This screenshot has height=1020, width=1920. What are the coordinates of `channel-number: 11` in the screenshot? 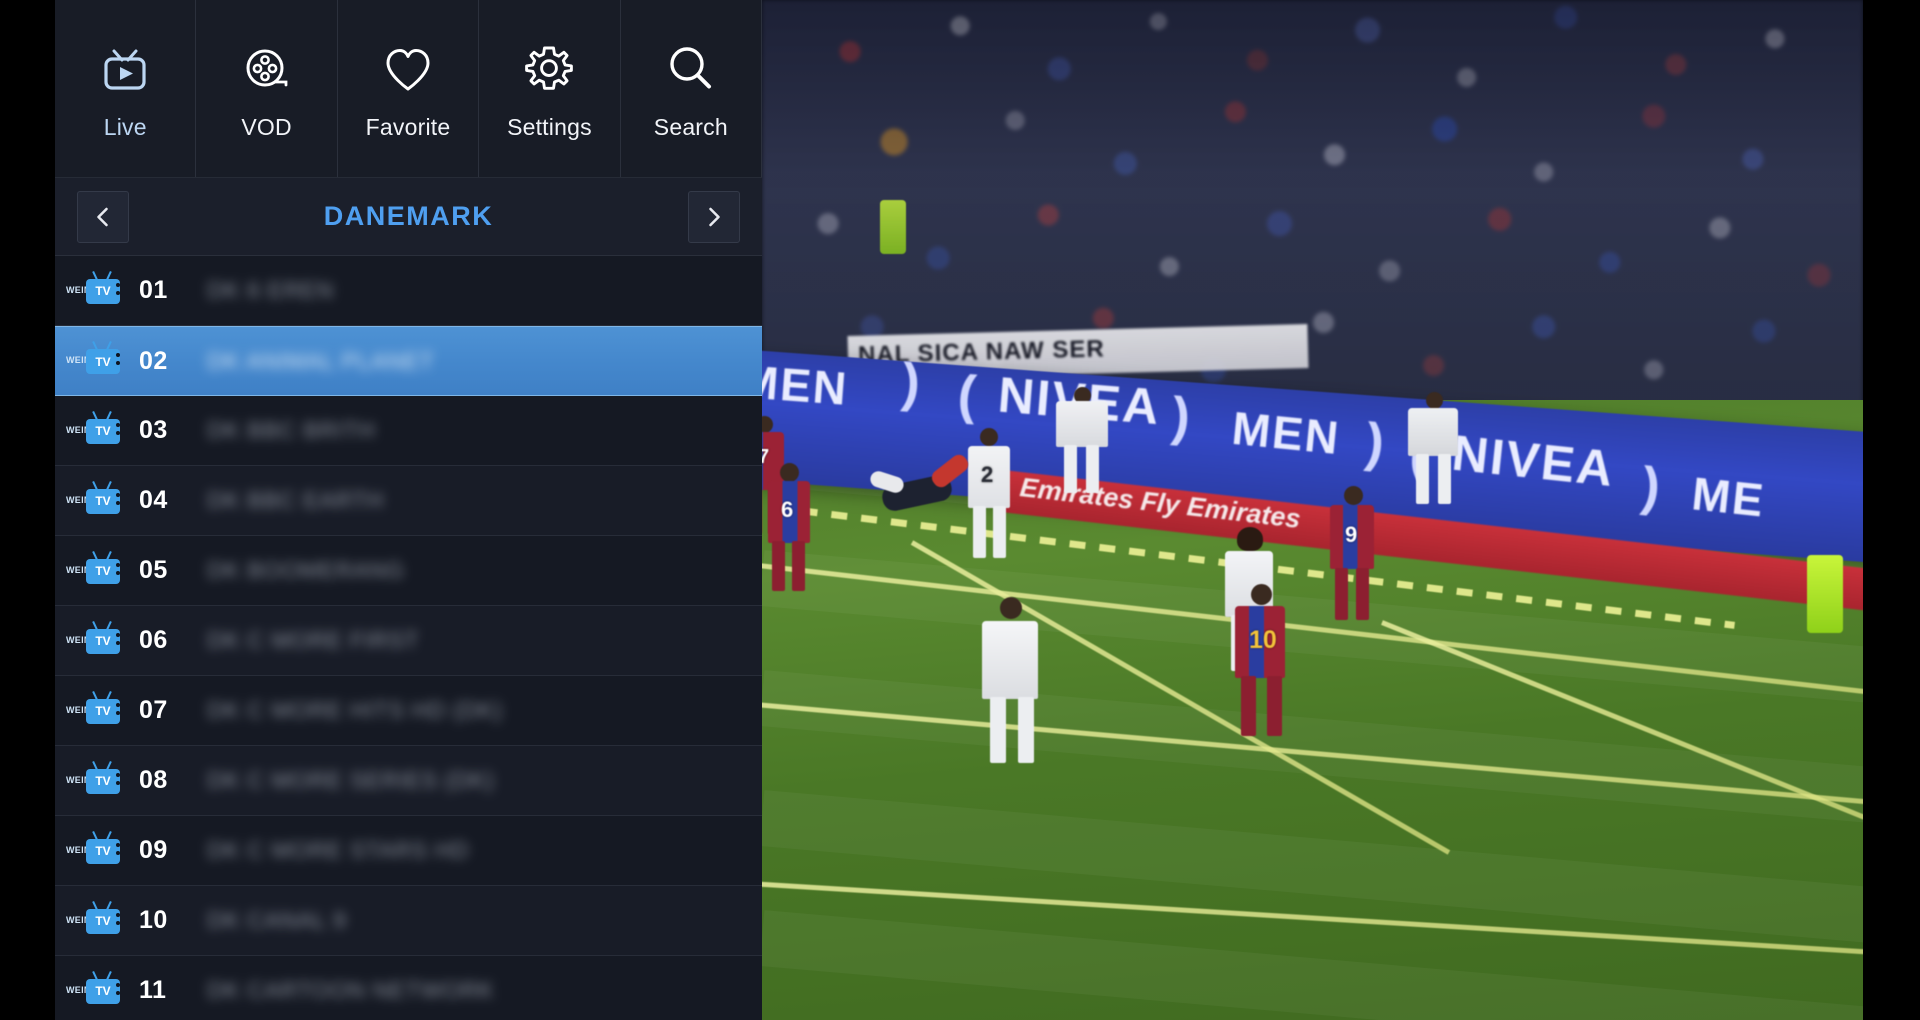 It's located at (153, 990).